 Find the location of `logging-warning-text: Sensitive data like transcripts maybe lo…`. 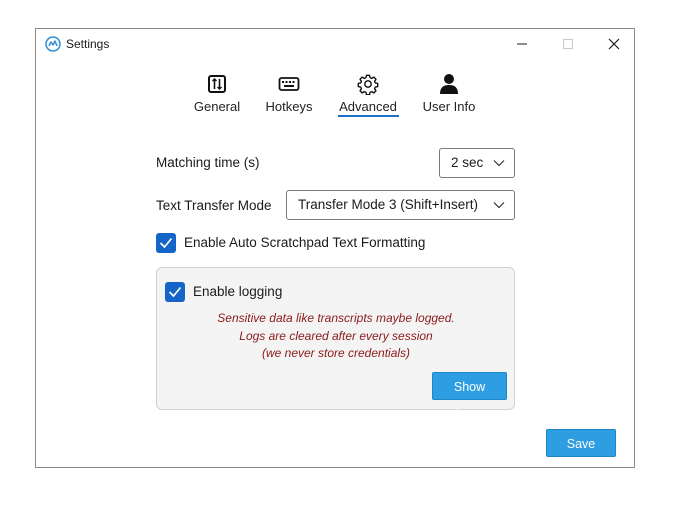

logging-warning-text: Sensitive data like transcripts maybe lo… is located at coordinates (336, 336).